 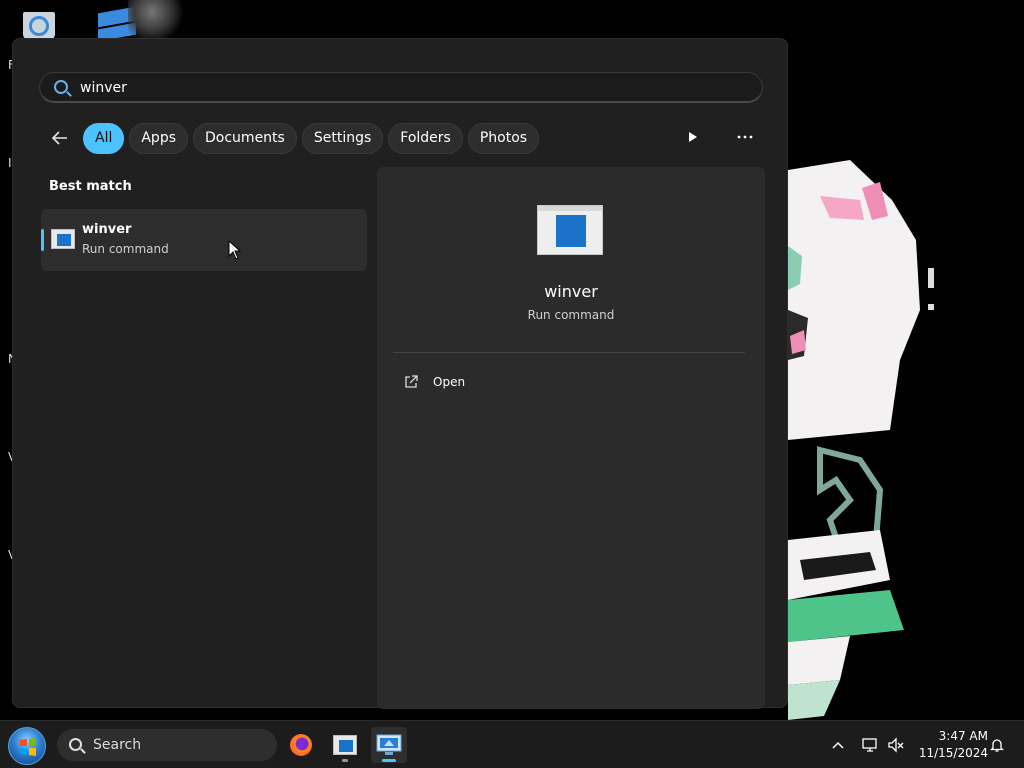 What do you see at coordinates (571, 291) in the screenshot?
I see `preview-name: winver` at bounding box center [571, 291].